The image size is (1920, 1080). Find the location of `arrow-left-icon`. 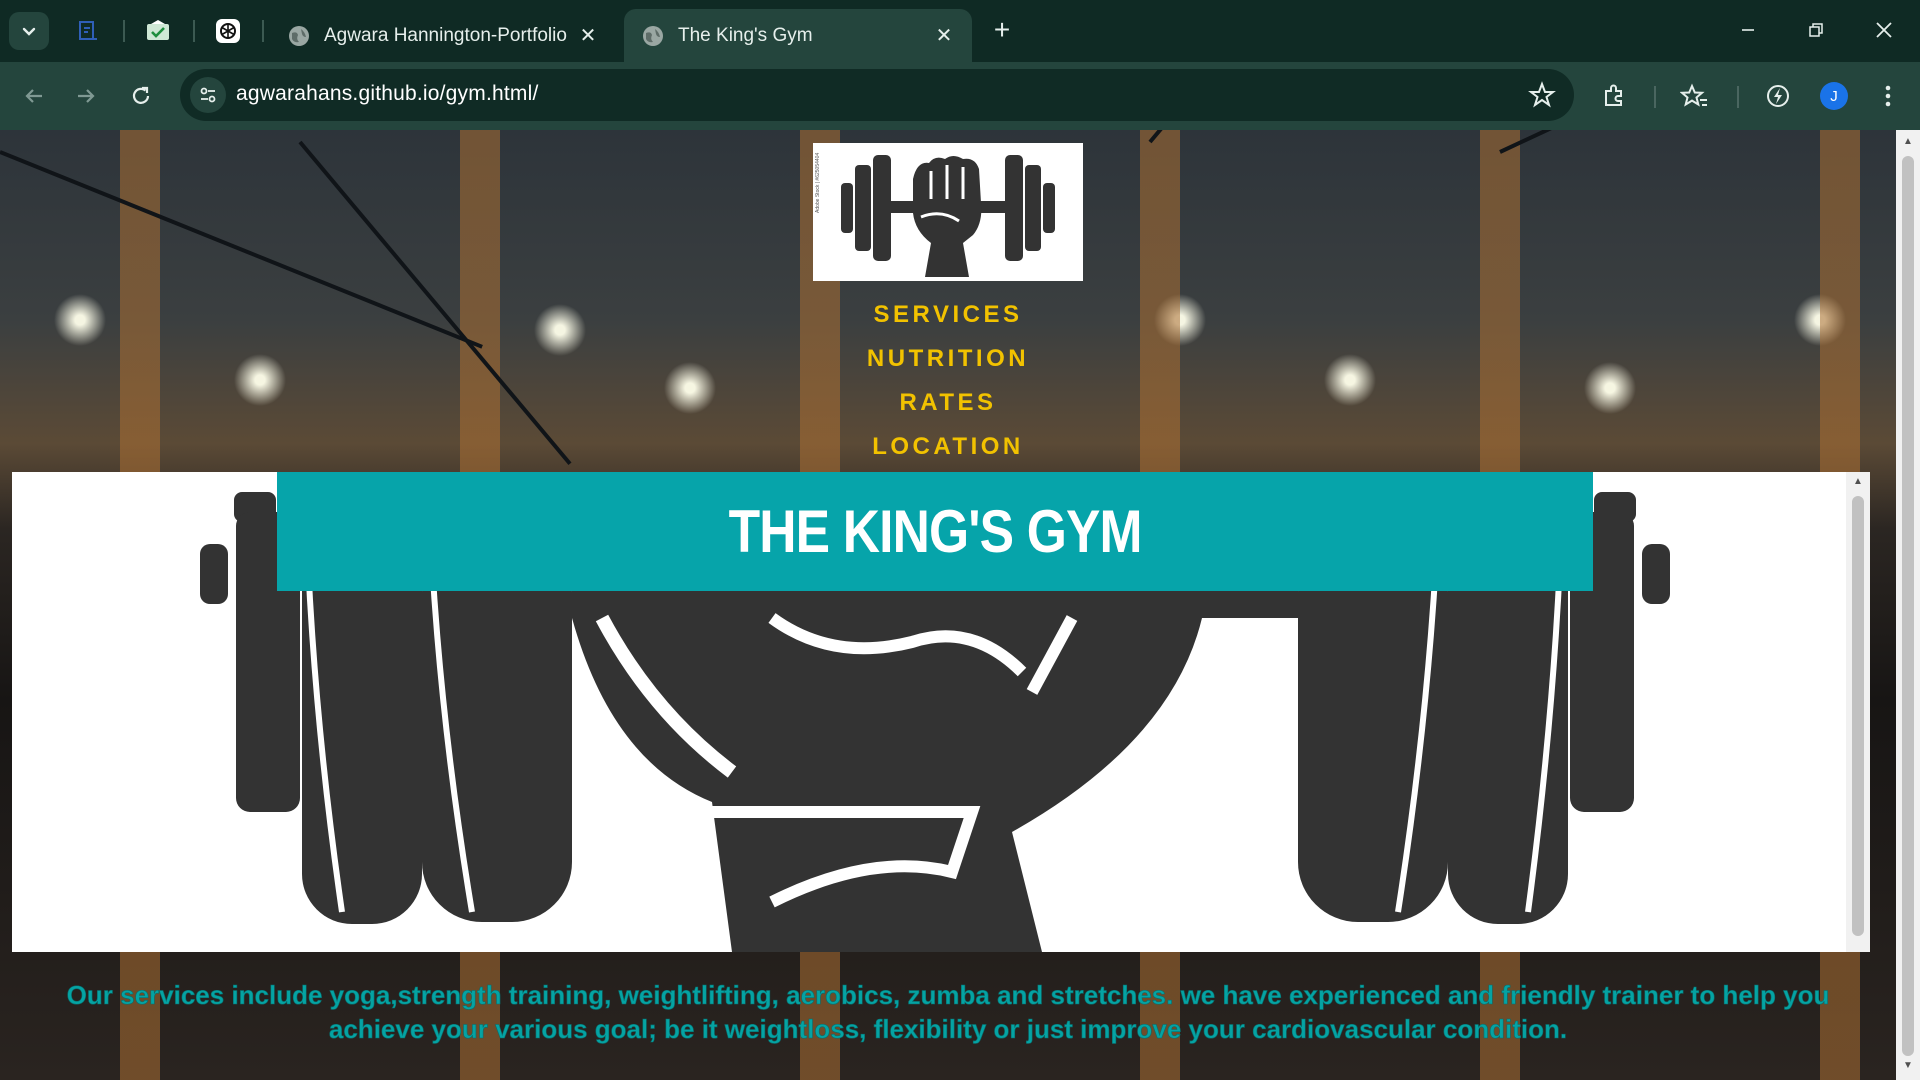

arrow-left-icon is located at coordinates (33, 96).